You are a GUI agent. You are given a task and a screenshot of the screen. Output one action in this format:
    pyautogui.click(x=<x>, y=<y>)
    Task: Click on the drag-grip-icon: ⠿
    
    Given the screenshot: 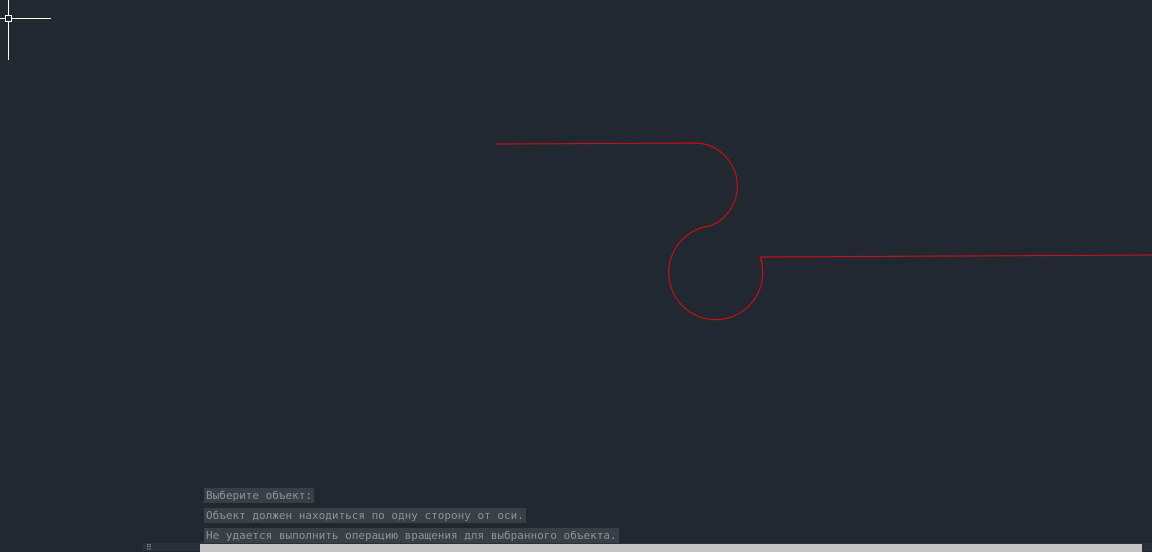 What is the action you would take?
    pyautogui.click(x=149, y=548)
    